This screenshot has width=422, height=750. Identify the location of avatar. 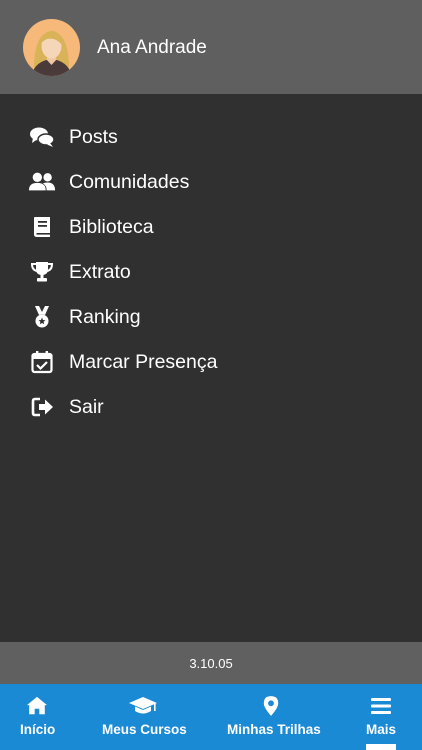
(51, 47).